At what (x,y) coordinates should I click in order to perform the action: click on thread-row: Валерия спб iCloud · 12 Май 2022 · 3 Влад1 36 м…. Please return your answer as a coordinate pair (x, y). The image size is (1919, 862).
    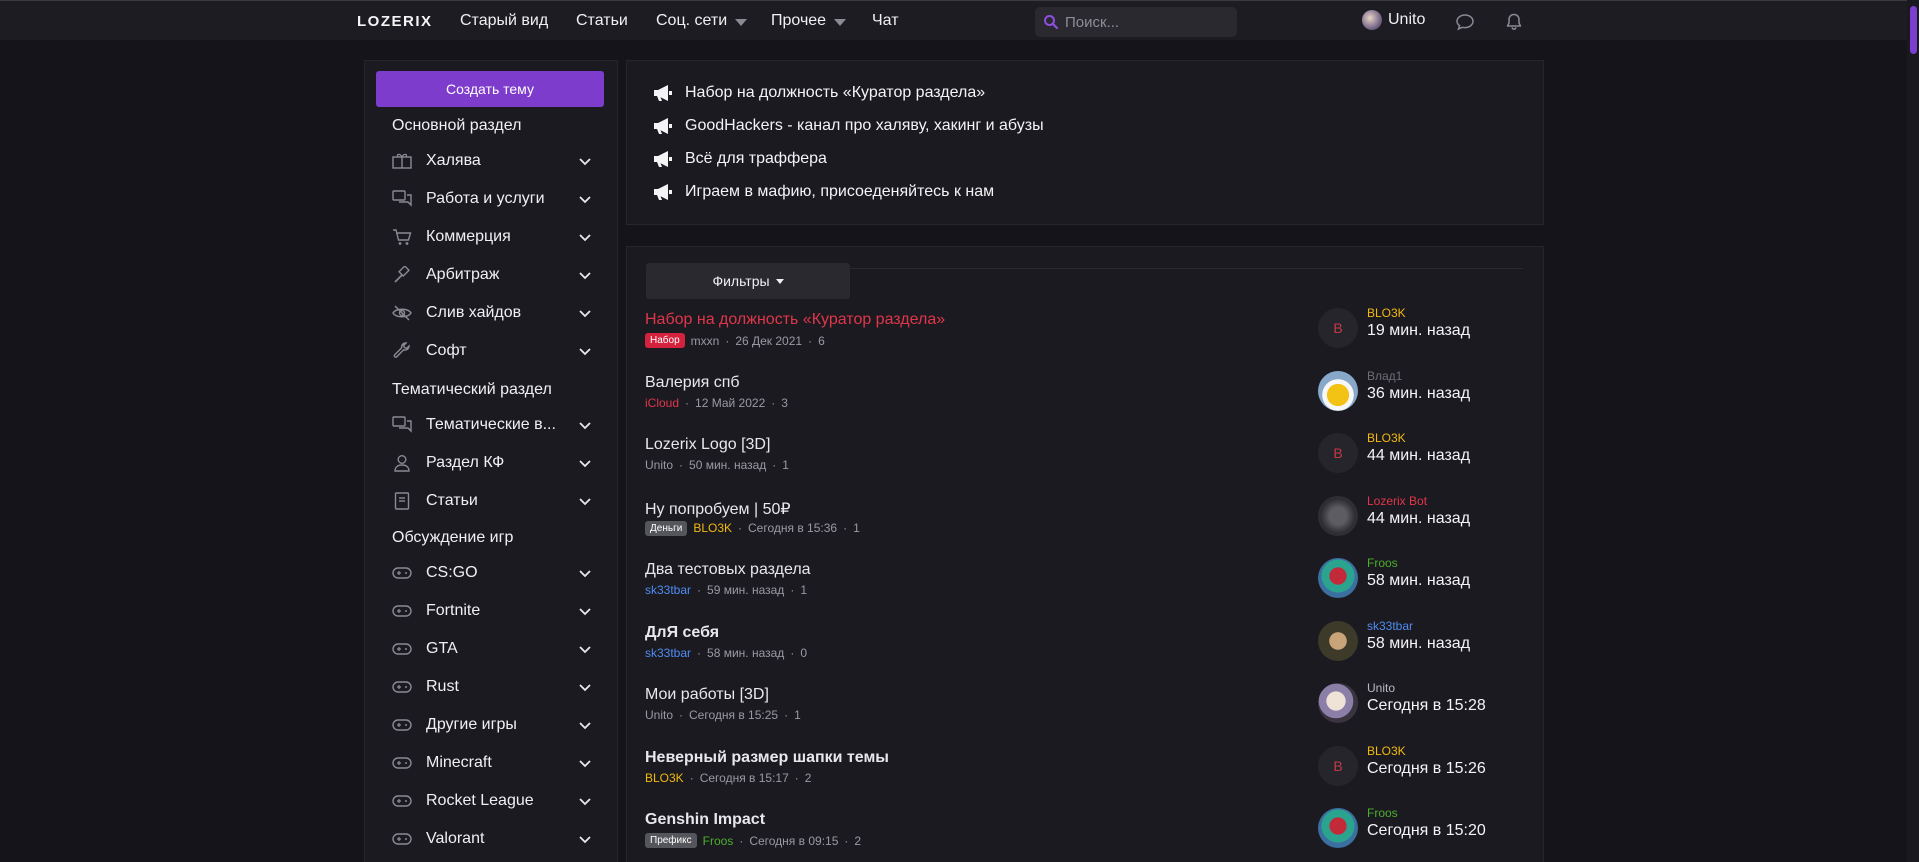
    Looking at the image, I should click on (1085, 402).